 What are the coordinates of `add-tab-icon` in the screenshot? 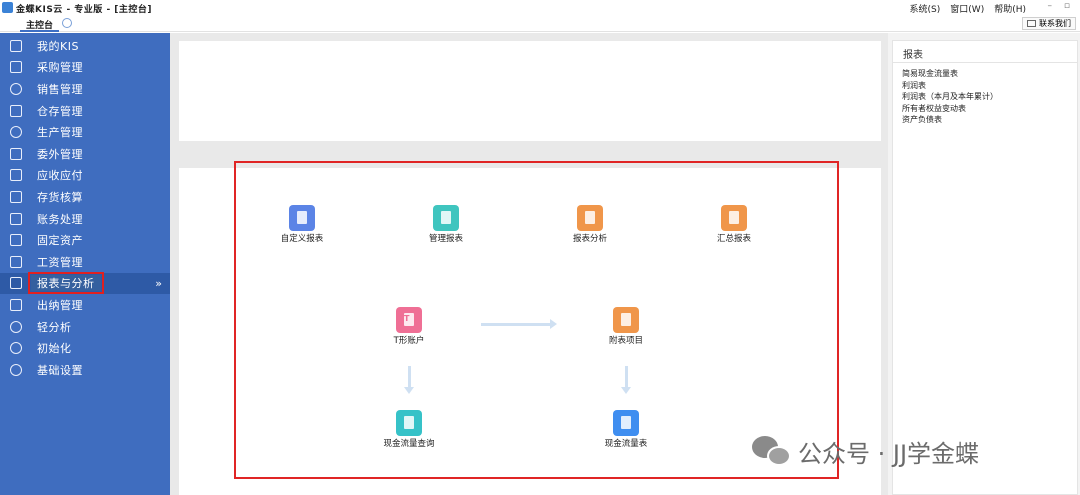 It's located at (67, 23).